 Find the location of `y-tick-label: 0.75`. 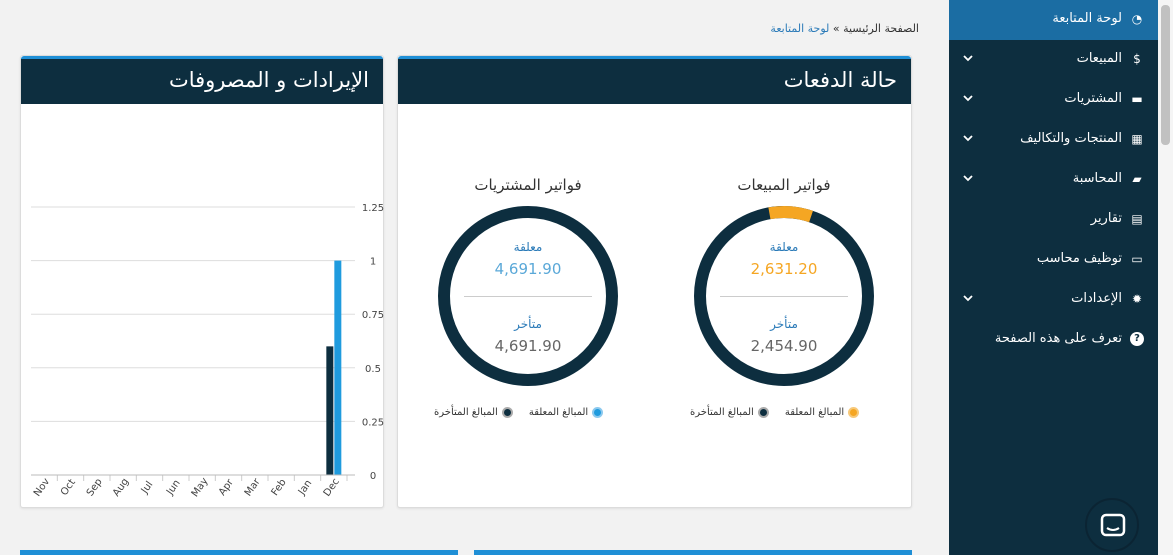

y-tick-label: 0.75 is located at coordinates (373, 315).